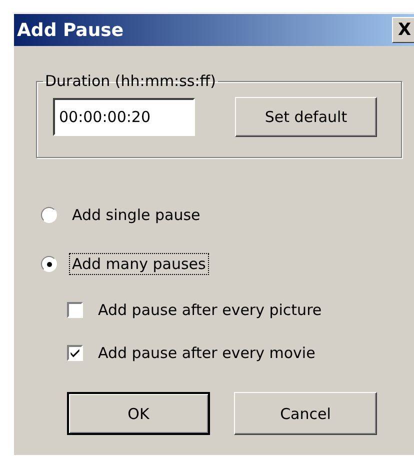 This screenshot has width=414, height=459. Describe the element at coordinates (124, 117) in the screenshot. I see `duration-field: 00:00:00:20` at that location.